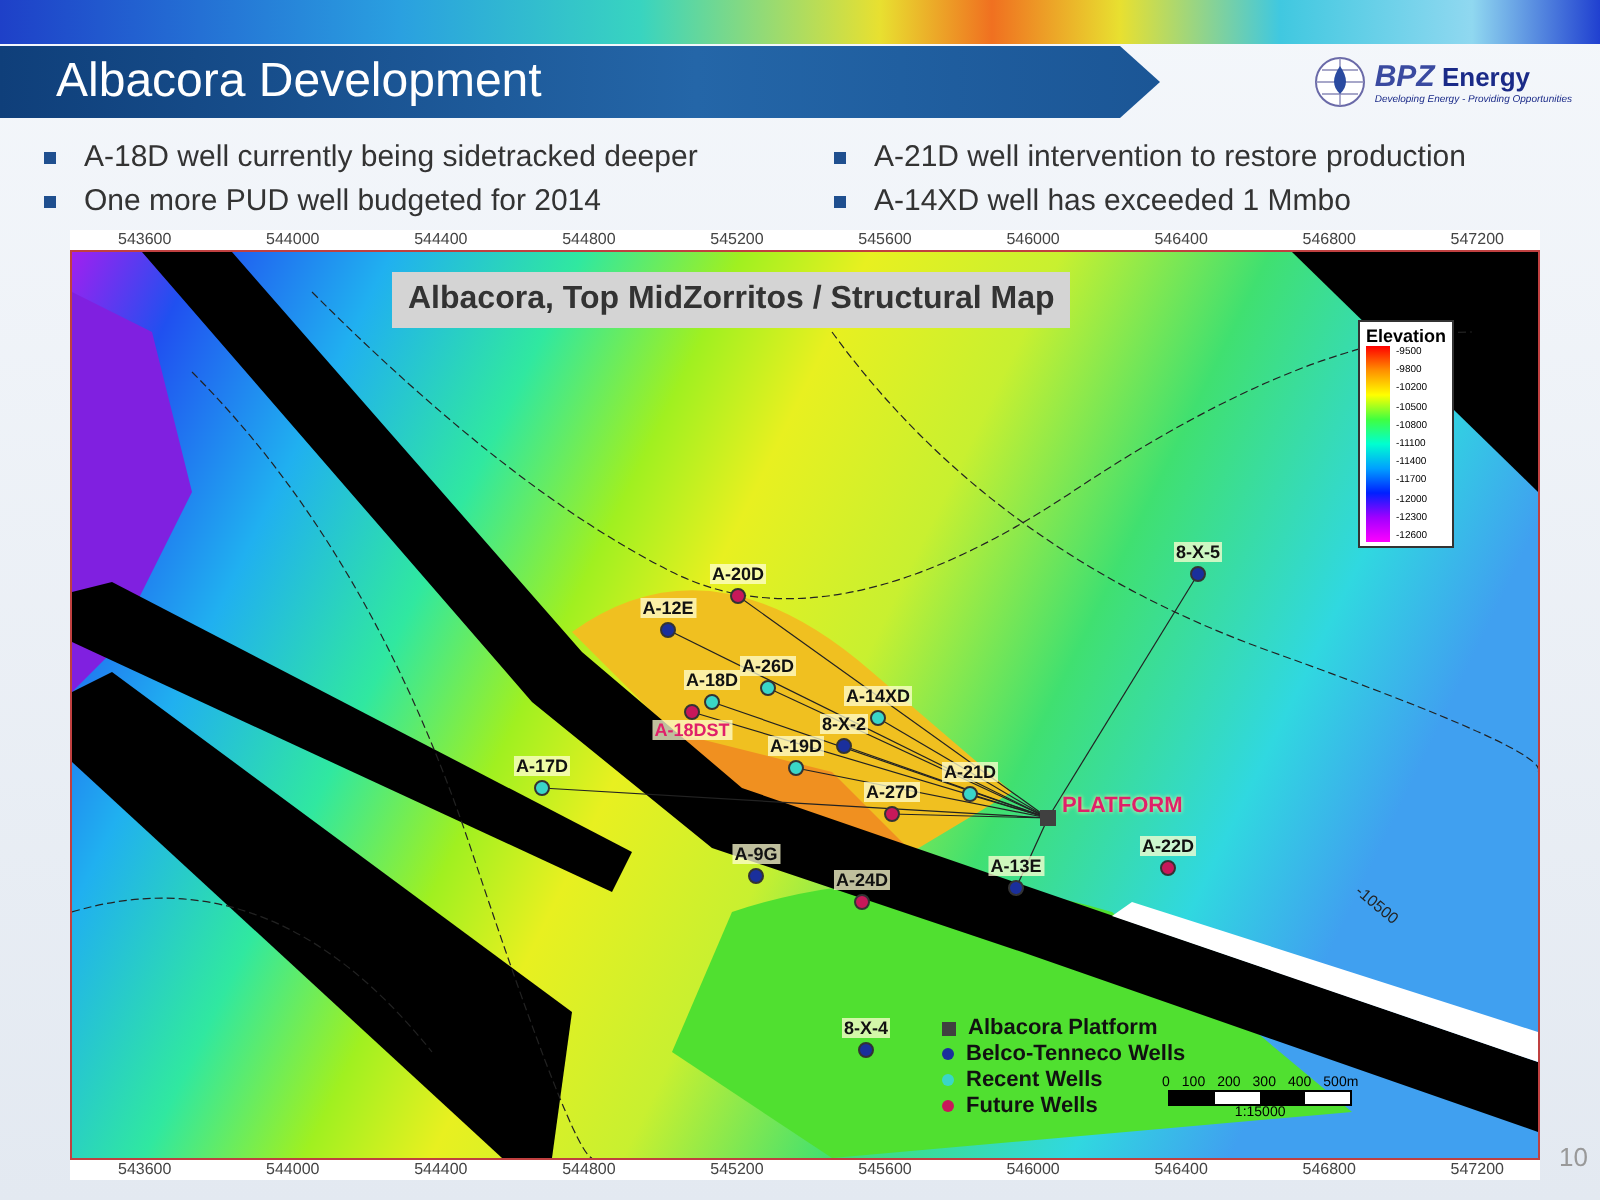  I want to click on well-label: A-12E, so click(668, 608).